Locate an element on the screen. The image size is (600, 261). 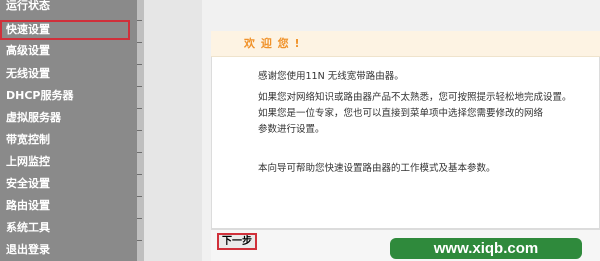
sidebar-item-bandwidth: 带宽控制 is located at coordinates (65, 140).